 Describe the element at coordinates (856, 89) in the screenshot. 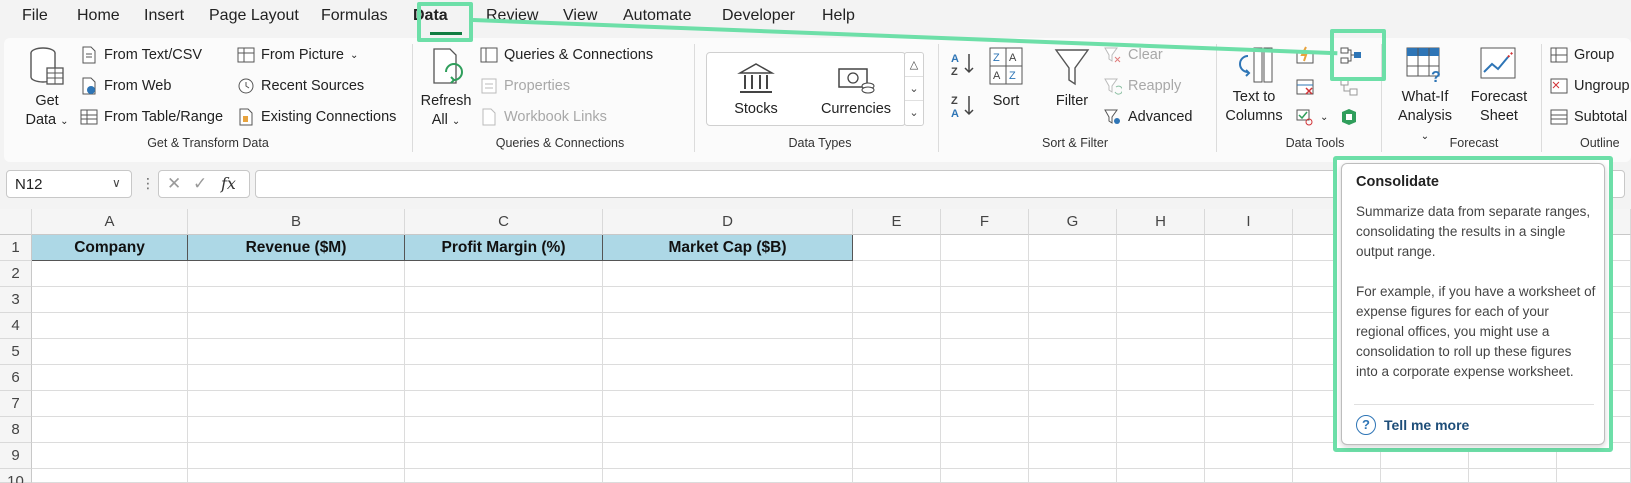

I see `currencies-data-type: Currencies` at that location.